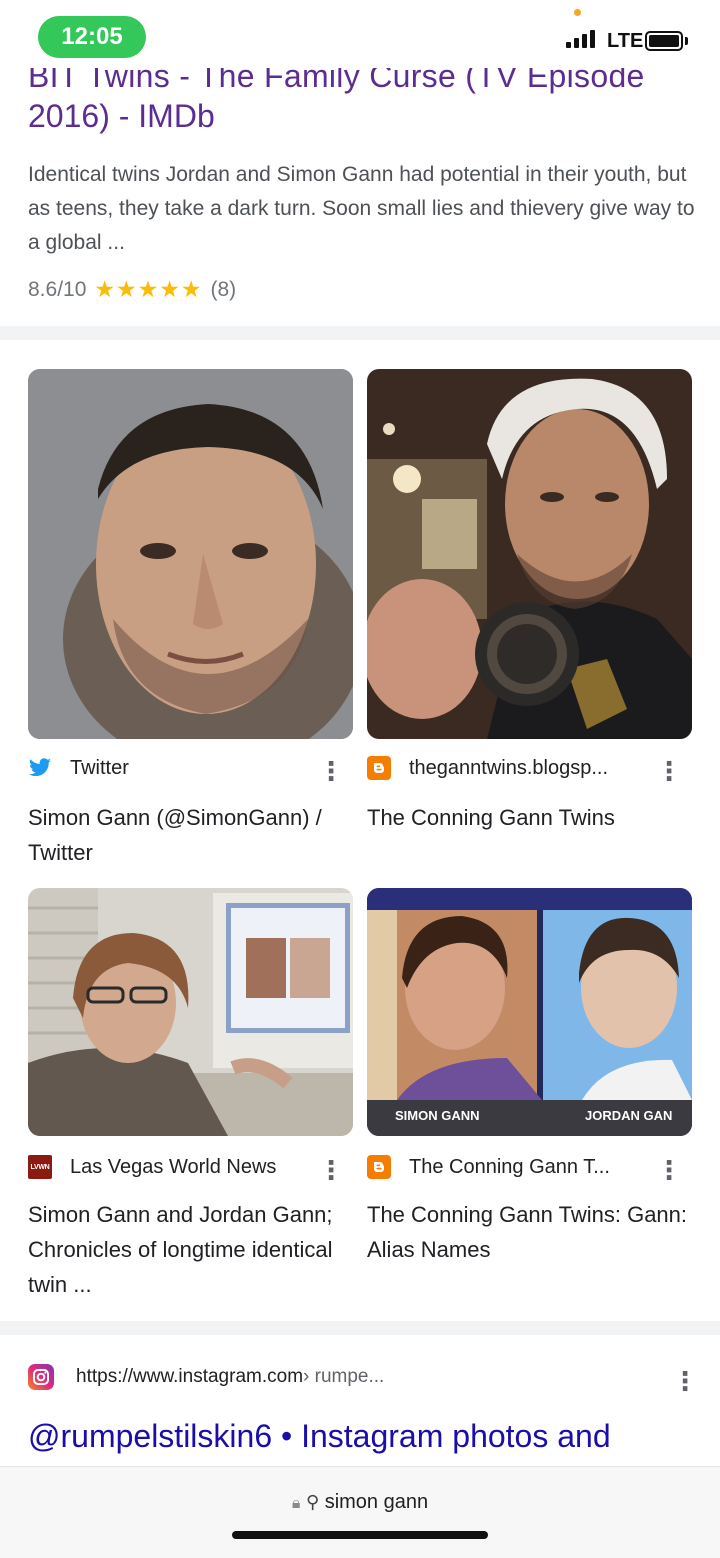  What do you see at coordinates (360, 1535) in the screenshot?
I see `home-indicator` at bounding box center [360, 1535].